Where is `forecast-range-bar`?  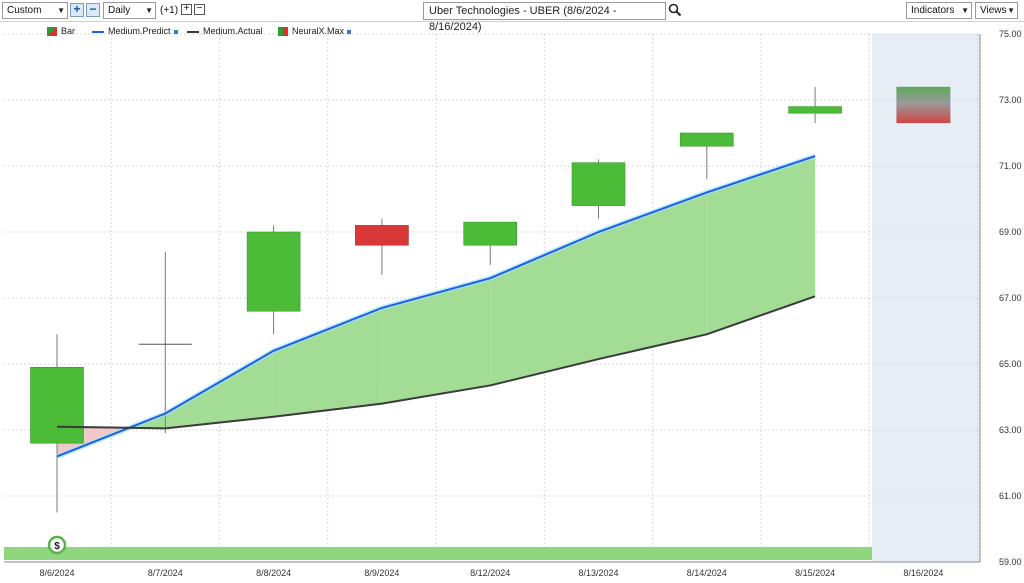 forecast-range-bar is located at coordinates (923, 105).